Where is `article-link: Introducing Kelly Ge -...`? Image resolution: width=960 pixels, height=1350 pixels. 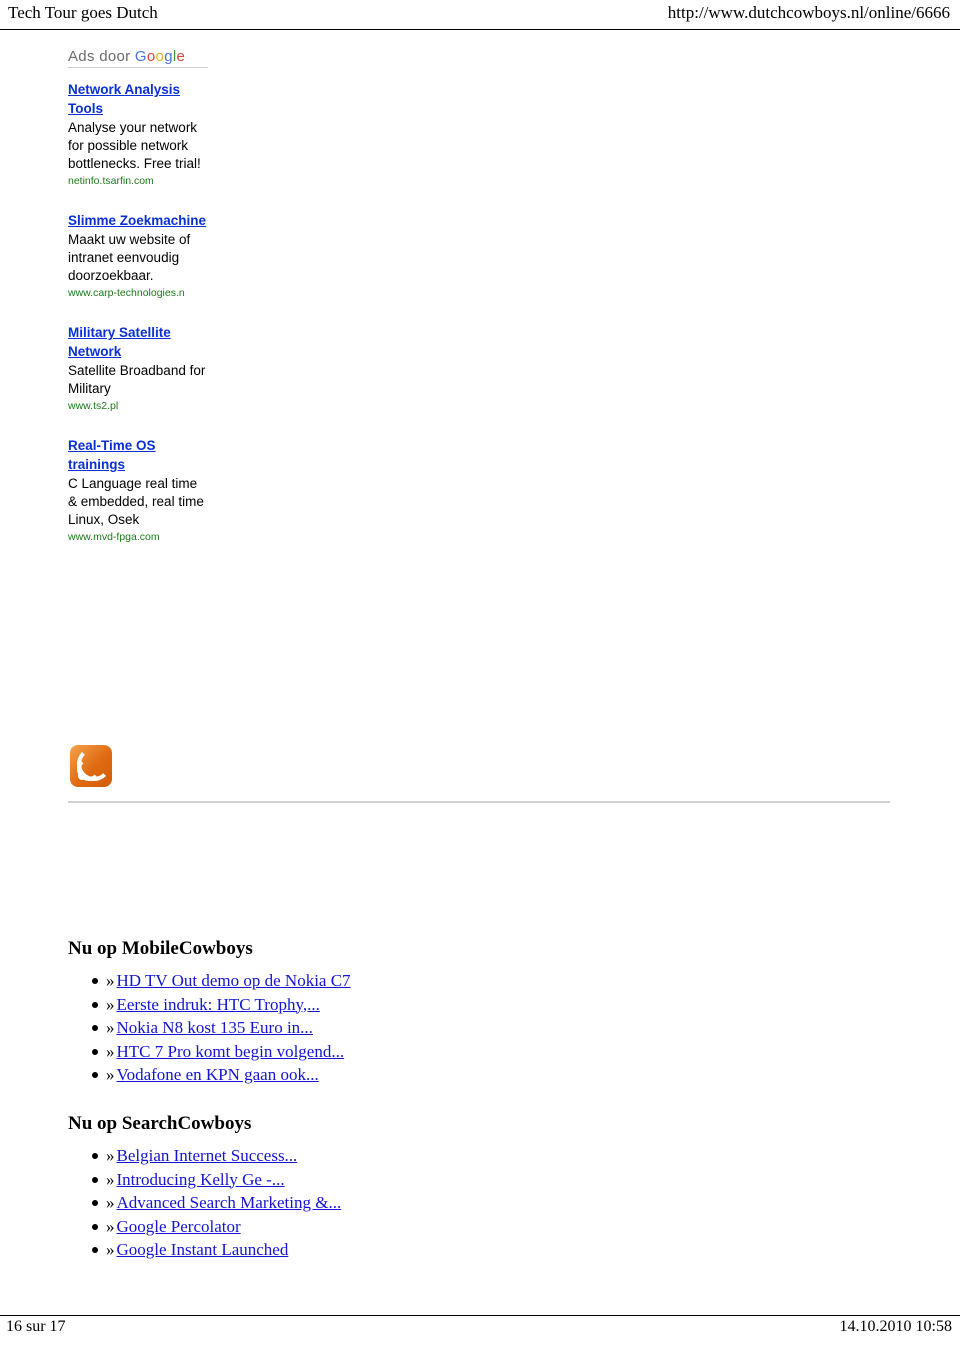
article-link: Introducing Kelly Ge -... is located at coordinates (201, 1179).